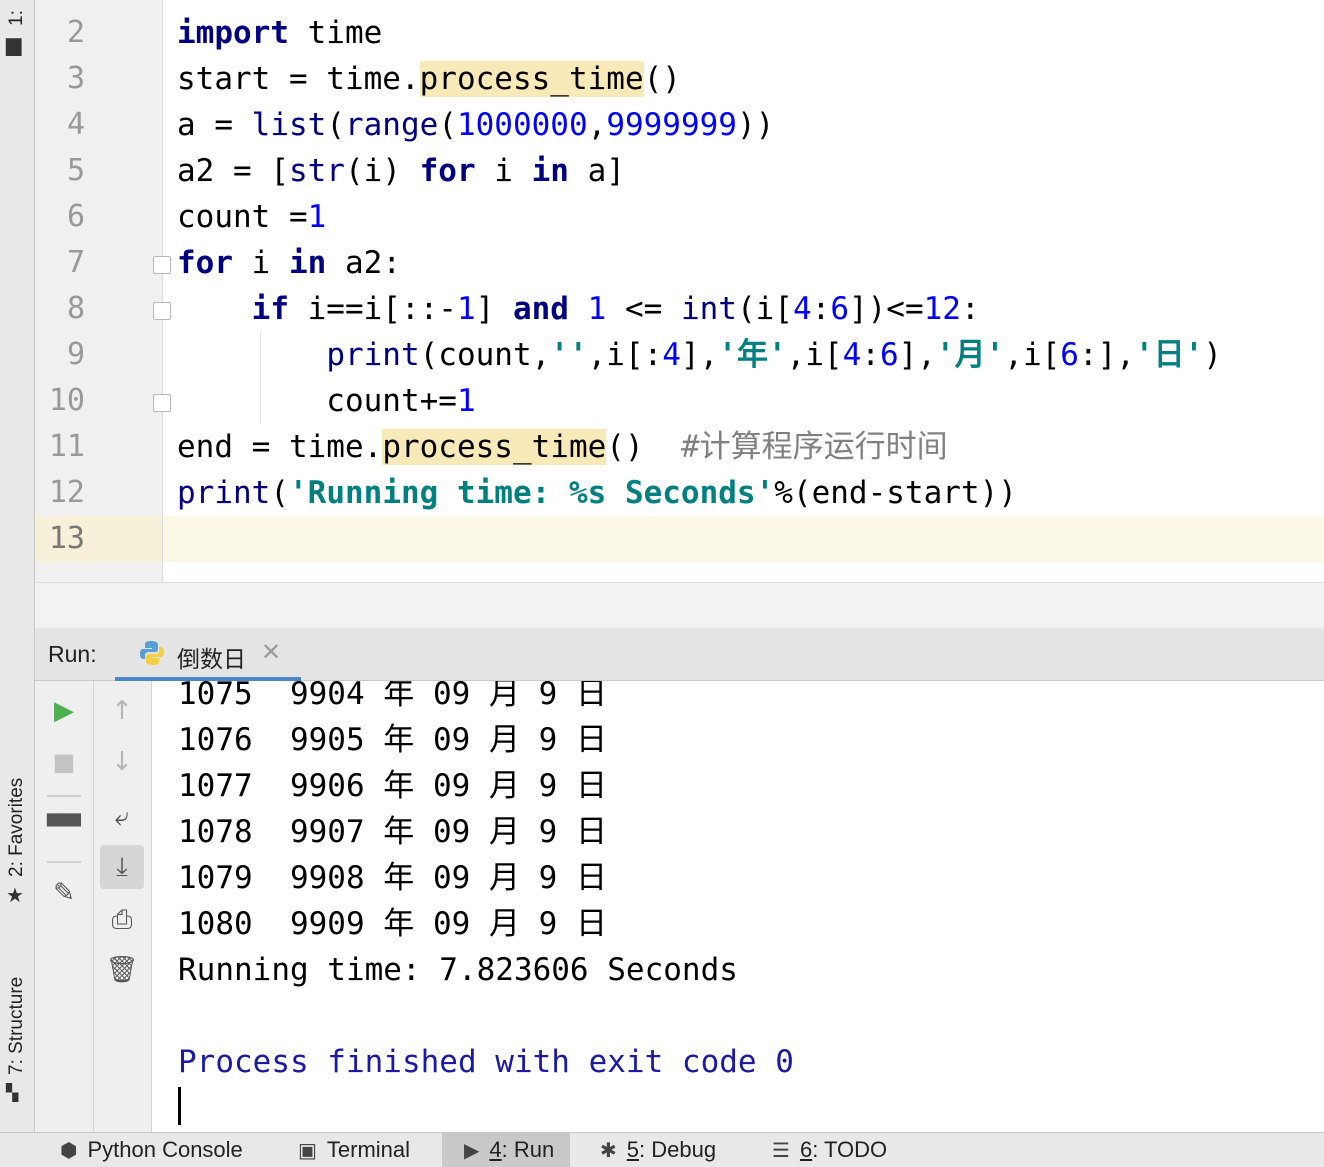 Image resolution: width=1324 pixels, height=1167 pixels. I want to click on line-number: 9, so click(75, 354).